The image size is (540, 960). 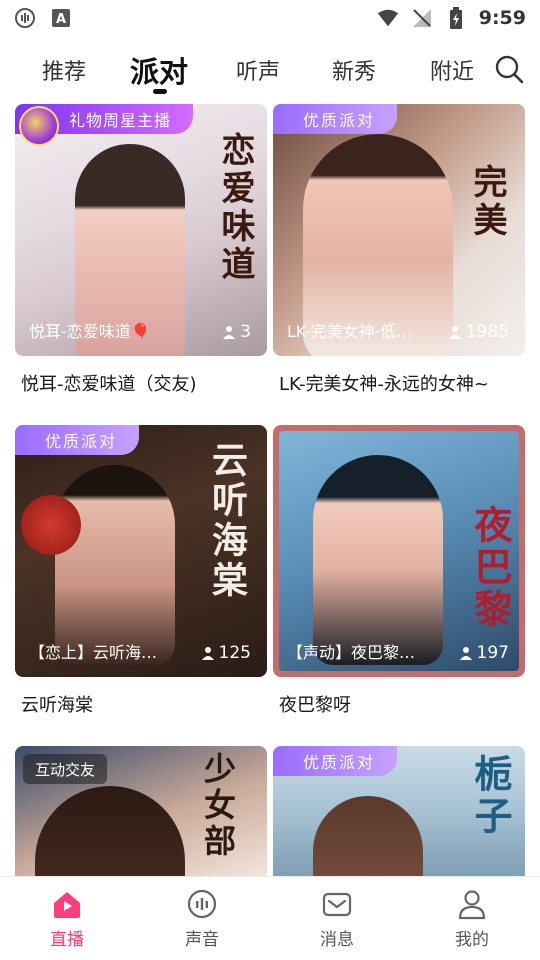 I want to click on nav-label: 我的, so click(x=472, y=940).